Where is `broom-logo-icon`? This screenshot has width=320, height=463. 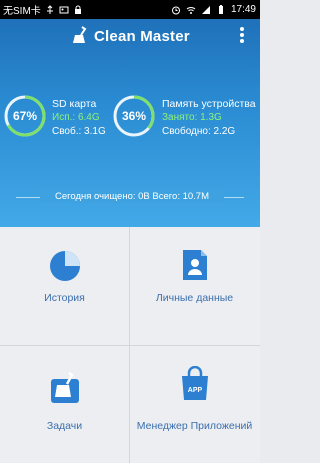 broom-logo-icon is located at coordinates (80, 34).